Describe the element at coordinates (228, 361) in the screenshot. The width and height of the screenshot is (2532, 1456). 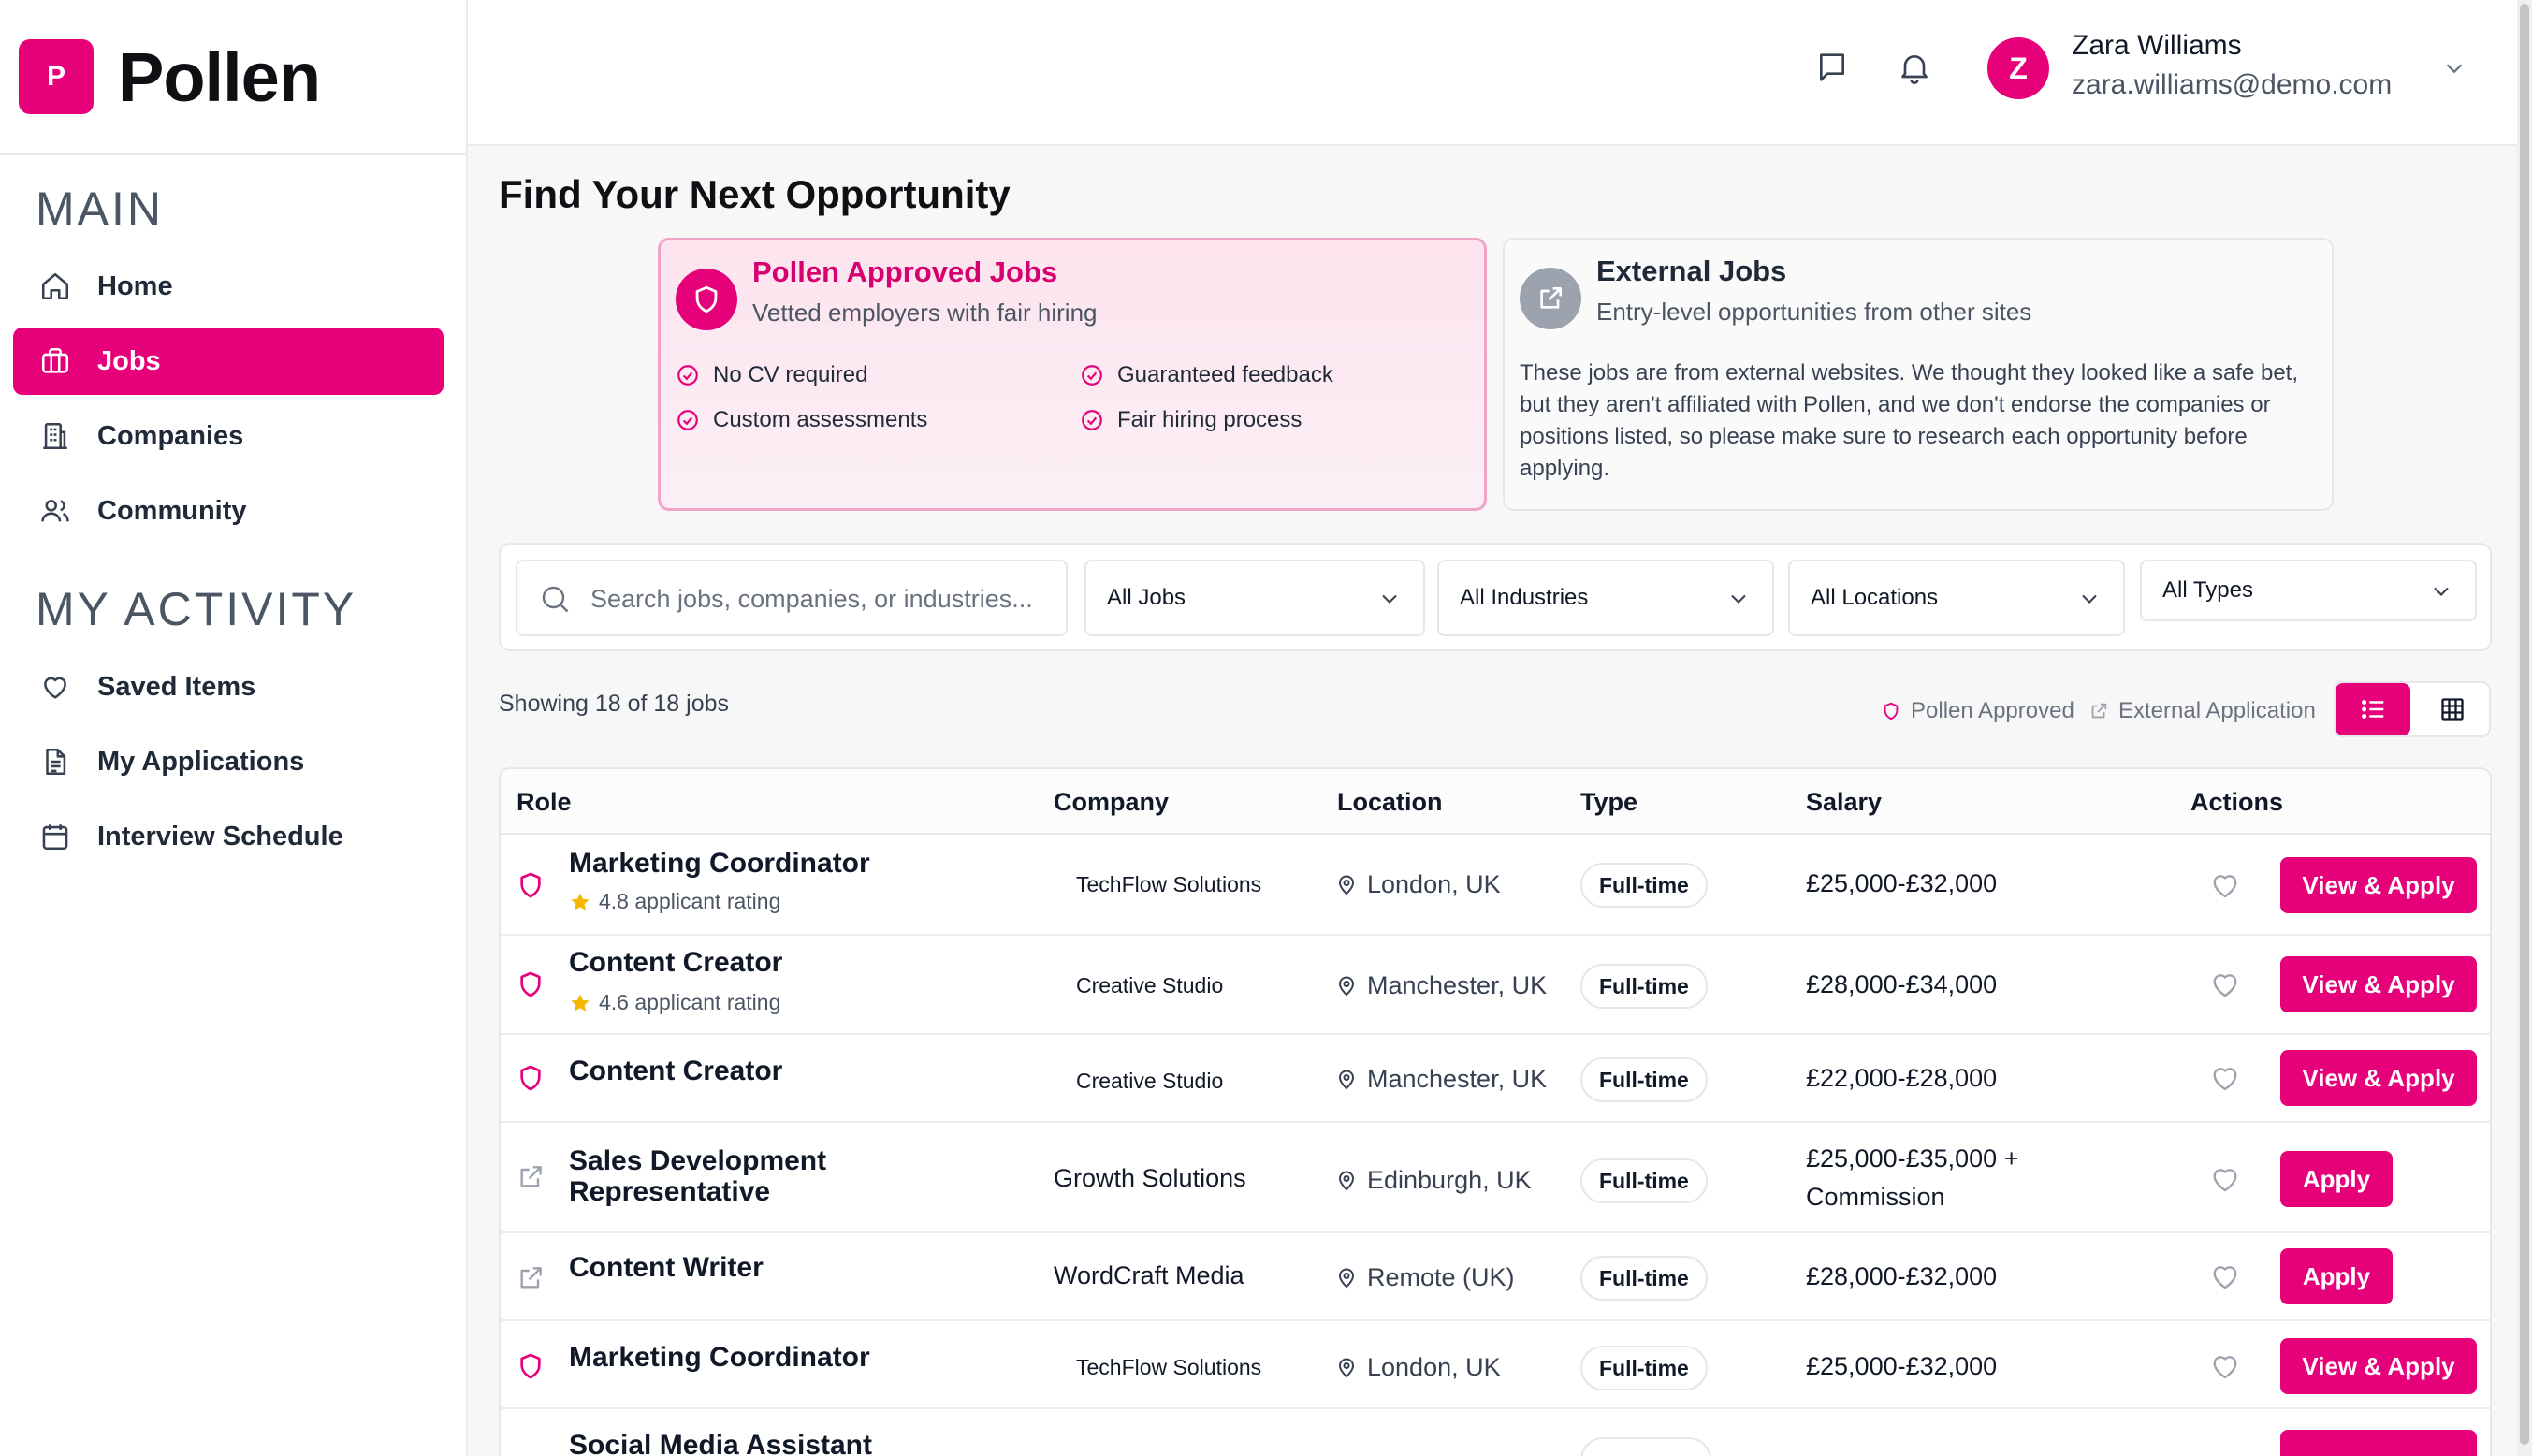
I see `sidebar-item-jobs: Jobs` at that location.